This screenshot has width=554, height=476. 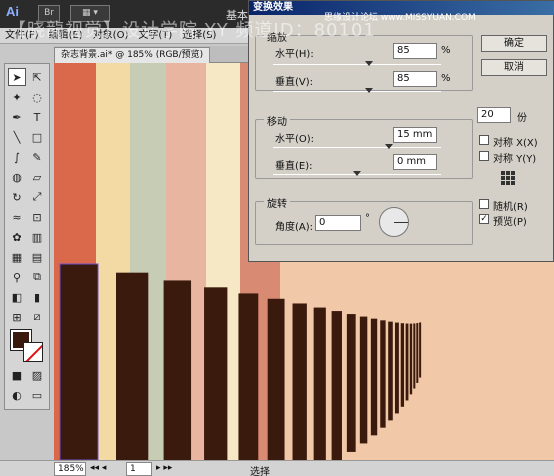 What do you see at coordinates (357, 146) in the screenshot?
I see `move-horizontal-slider` at bounding box center [357, 146].